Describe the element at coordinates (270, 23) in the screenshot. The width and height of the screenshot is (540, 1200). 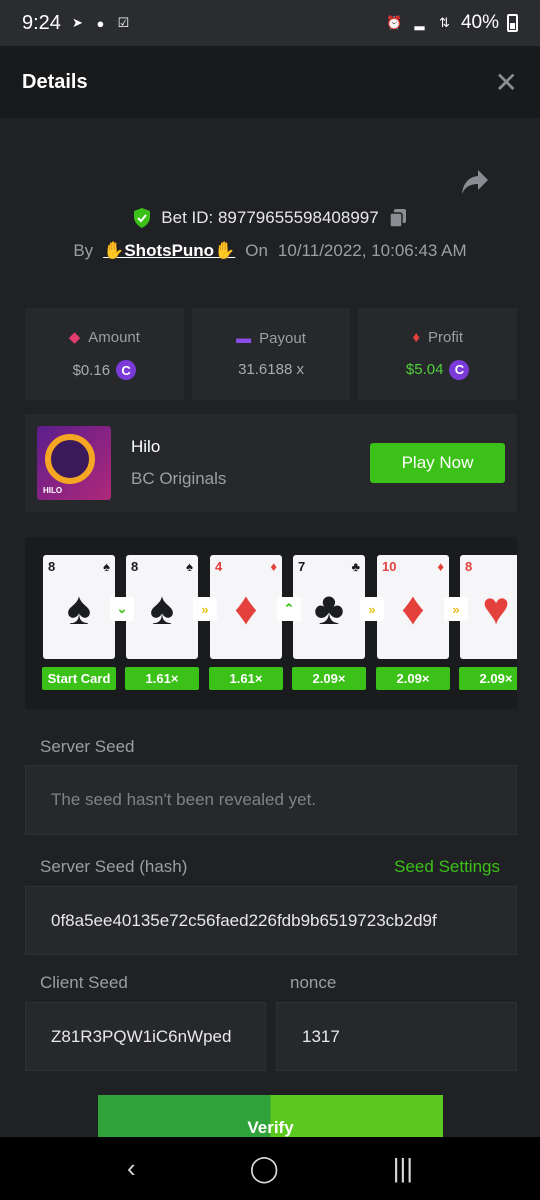
I see `status-bar: 9:24 ➤ ● ☑ ⏰ ▂ ⇅ 40%` at that location.